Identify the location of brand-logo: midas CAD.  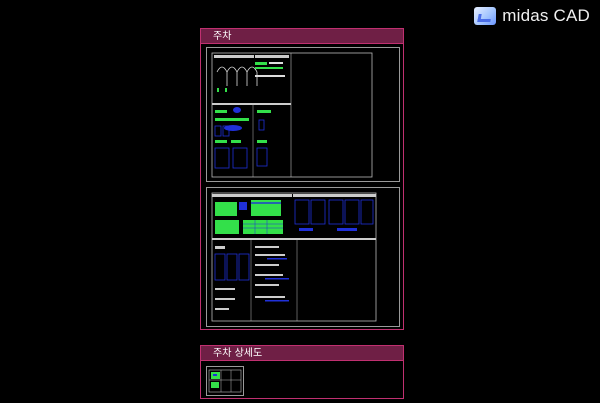
(532, 16).